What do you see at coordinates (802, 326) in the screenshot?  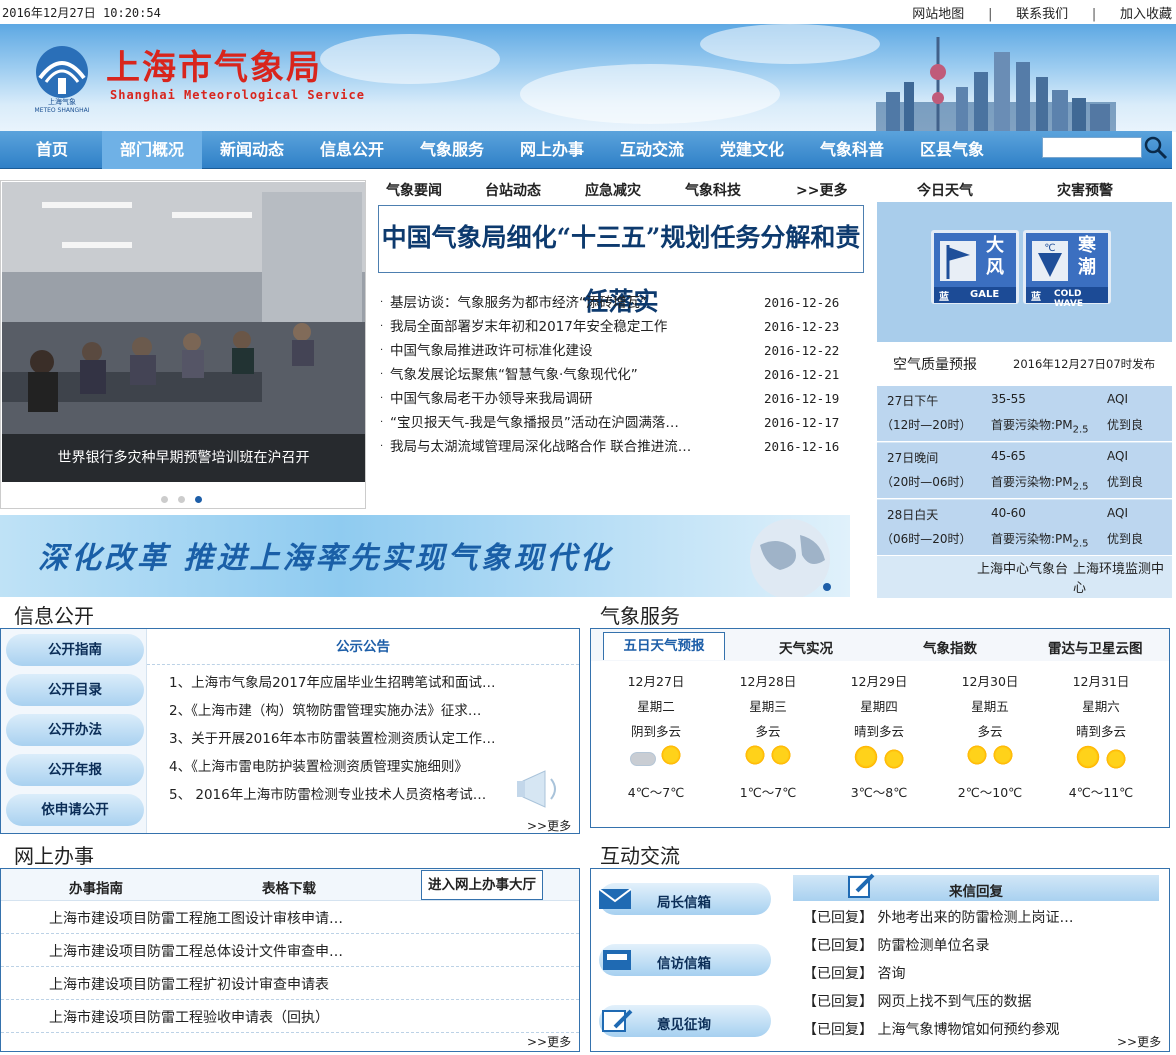 I see `news-date: 2016-12-23` at bounding box center [802, 326].